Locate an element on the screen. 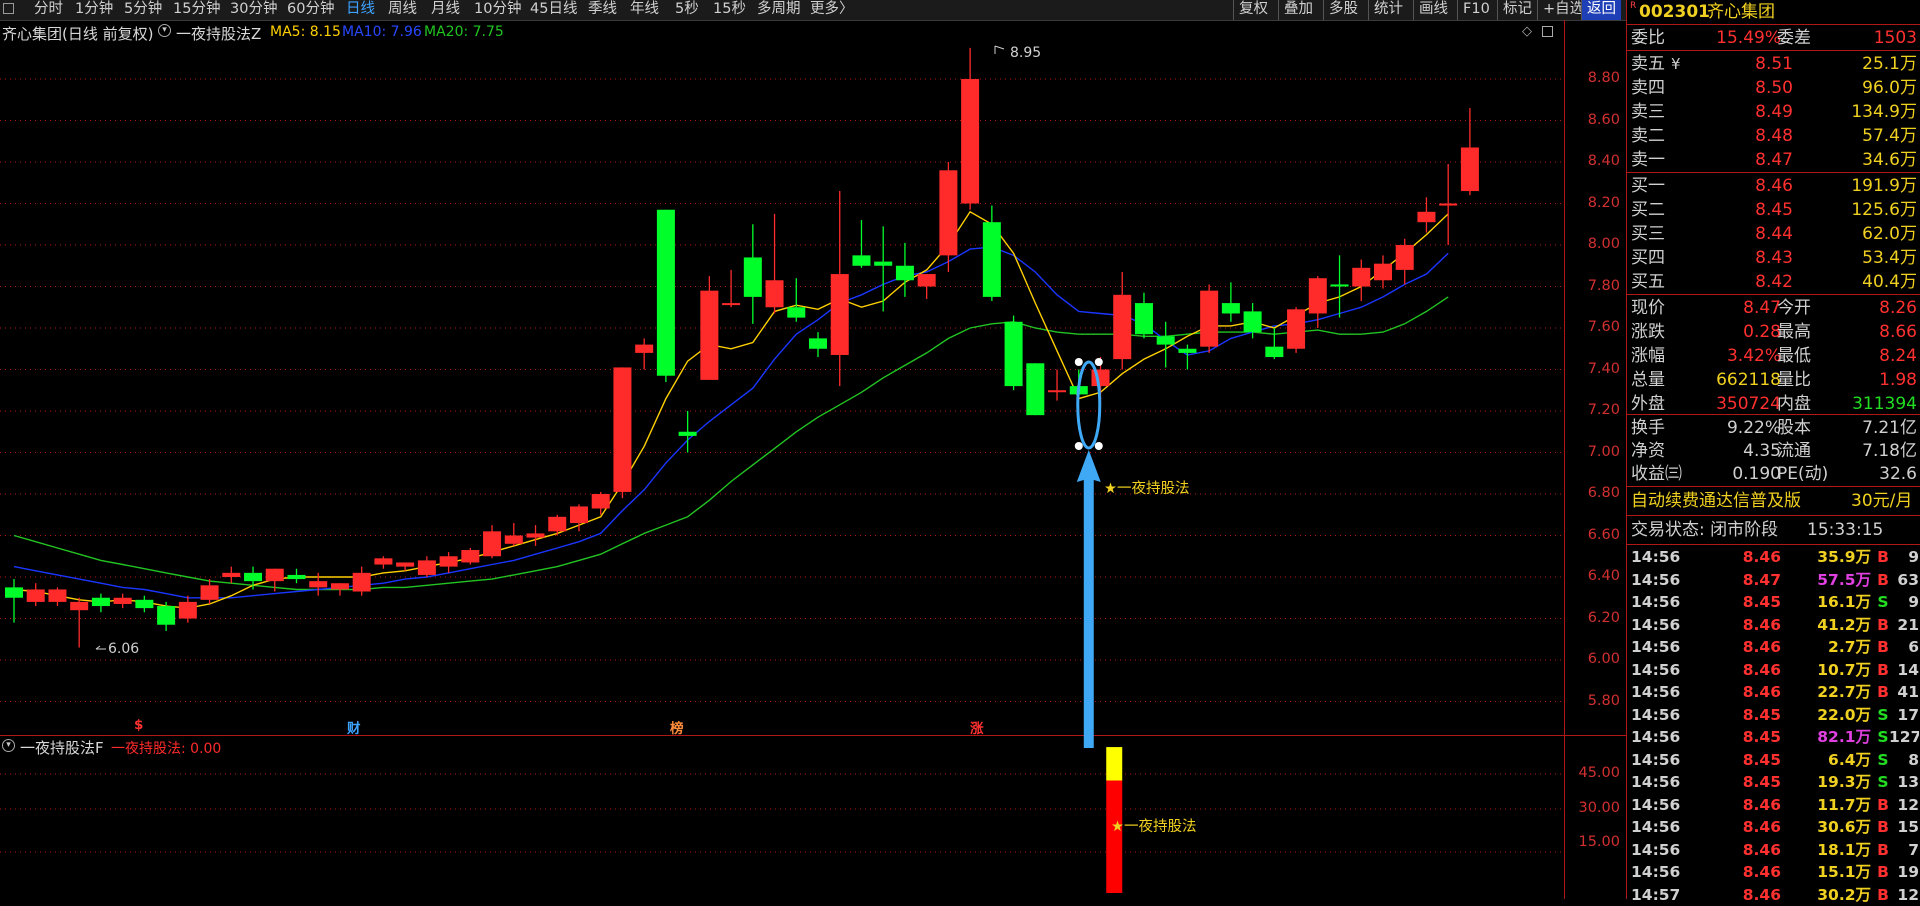 This screenshot has width=1920, height=906. fund-value: 7.21亿 is located at coordinates (1872, 428).